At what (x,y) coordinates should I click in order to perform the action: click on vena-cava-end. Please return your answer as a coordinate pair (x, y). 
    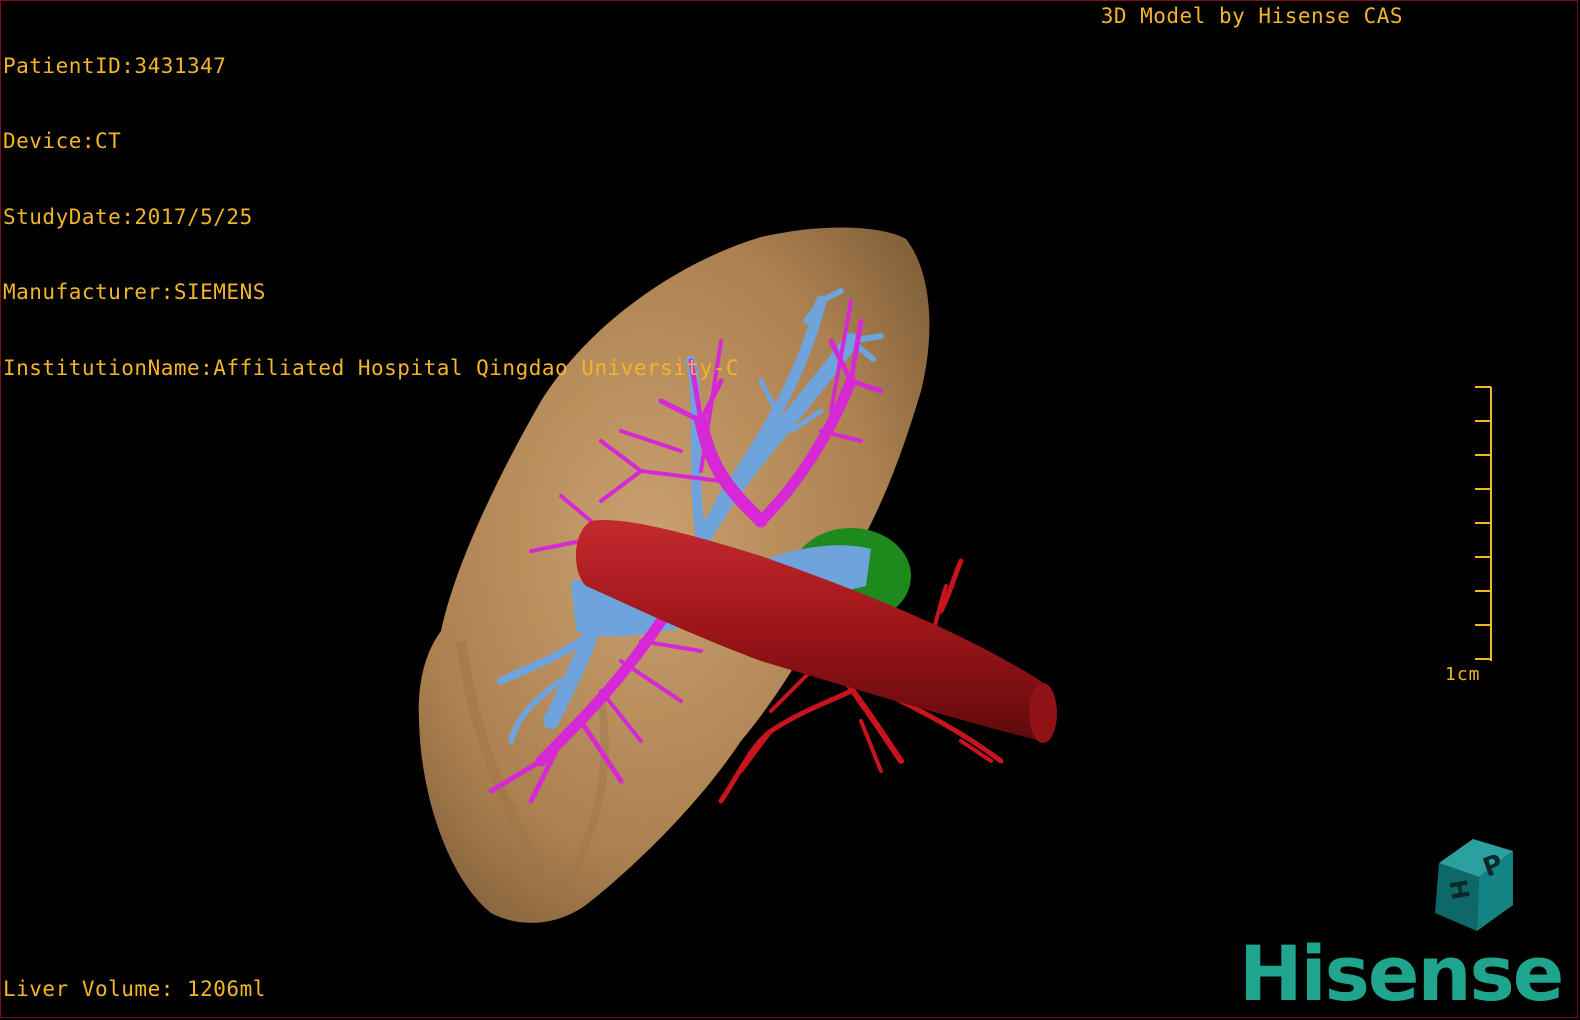
    Looking at the image, I should click on (1043, 713).